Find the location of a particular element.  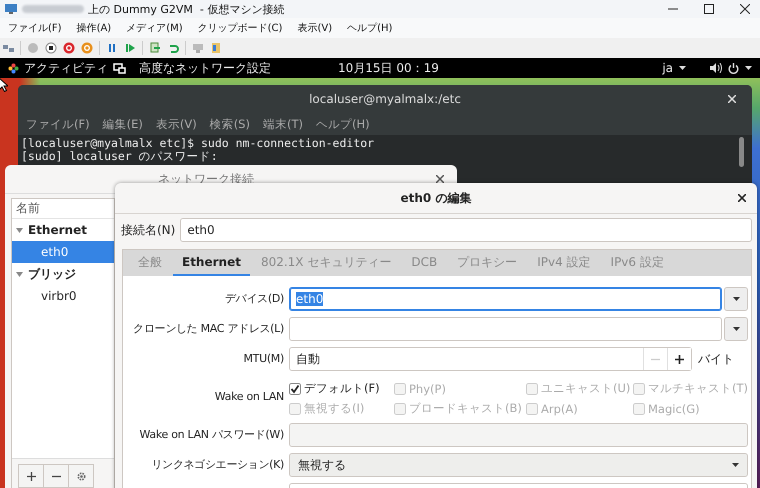

column-header: 名前 is located at coordinates (63, 209).